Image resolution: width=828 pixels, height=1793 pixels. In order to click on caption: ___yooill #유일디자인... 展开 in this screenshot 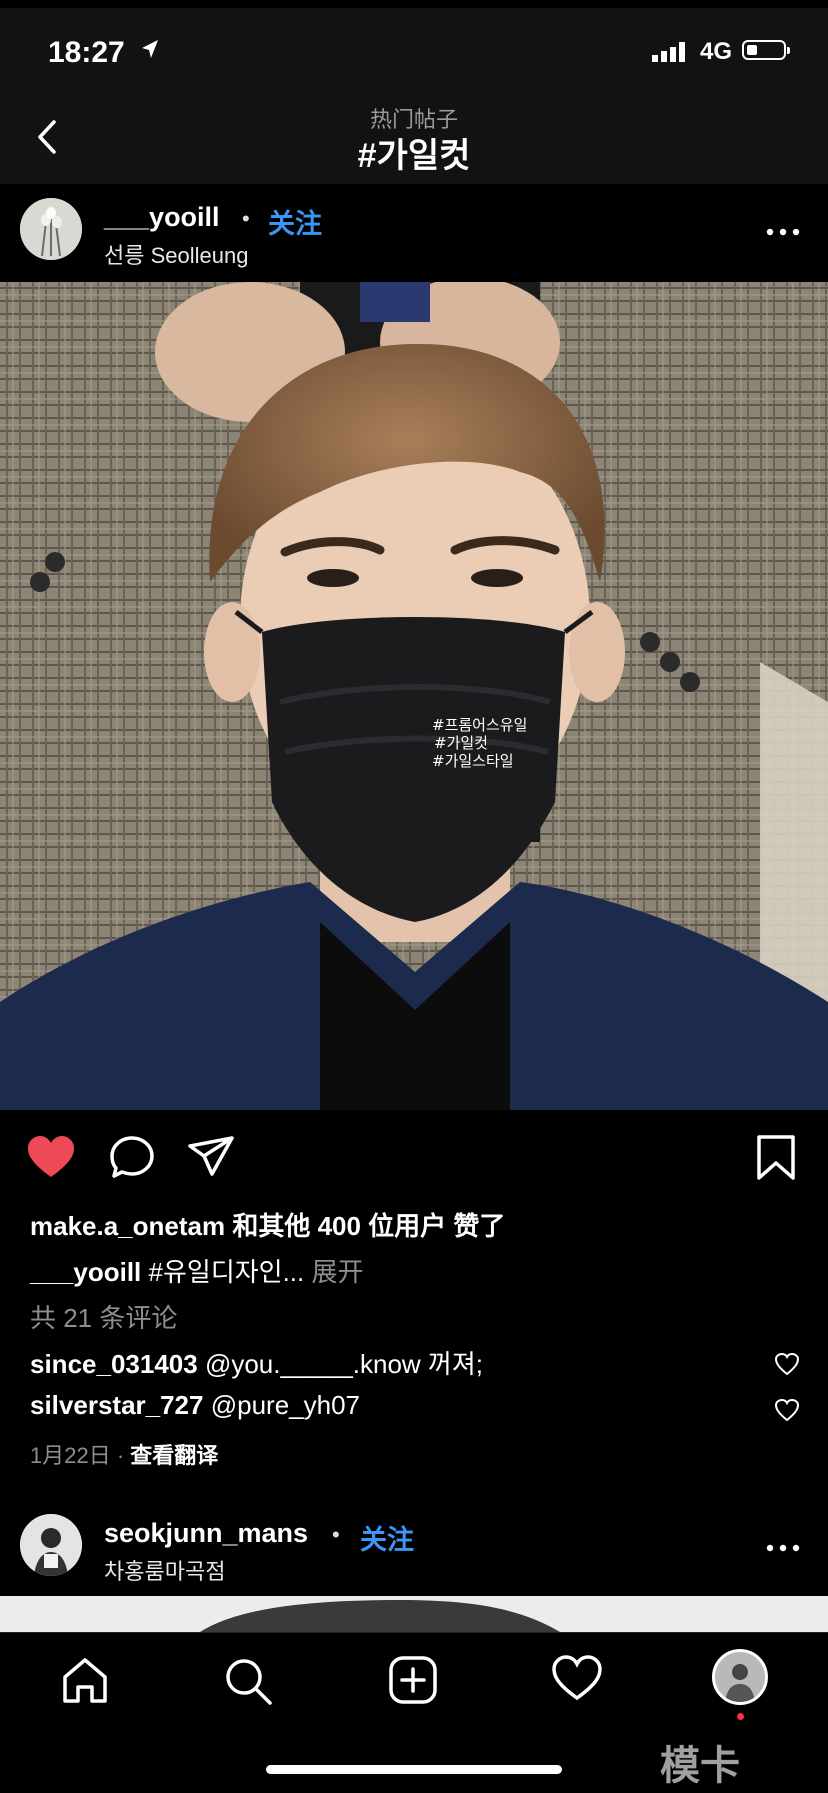, I will do `click(197, 1270)`.